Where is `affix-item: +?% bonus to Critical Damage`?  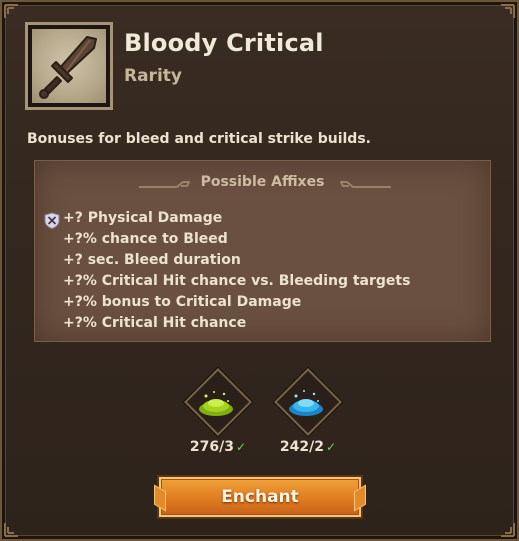
affix-item: +?% bonus to Critical Damage is located at coordinates (182, 302).